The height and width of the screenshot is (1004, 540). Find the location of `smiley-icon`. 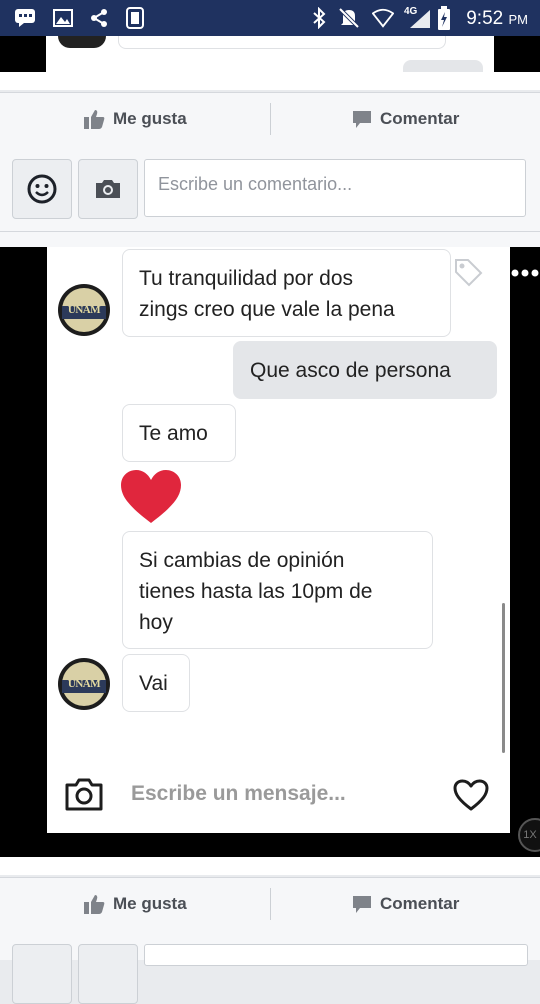

smiley-icon is located at coordinates (42, 189).